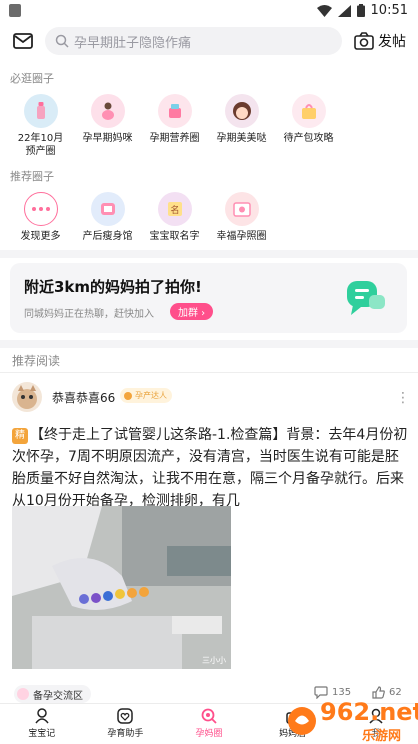 Image resolution: width=418 pixels, height=744 pixels. What do you see at coordinates (42, 716) in the screenshot?
I see `baby-icon` at bounding box center [42, 716].